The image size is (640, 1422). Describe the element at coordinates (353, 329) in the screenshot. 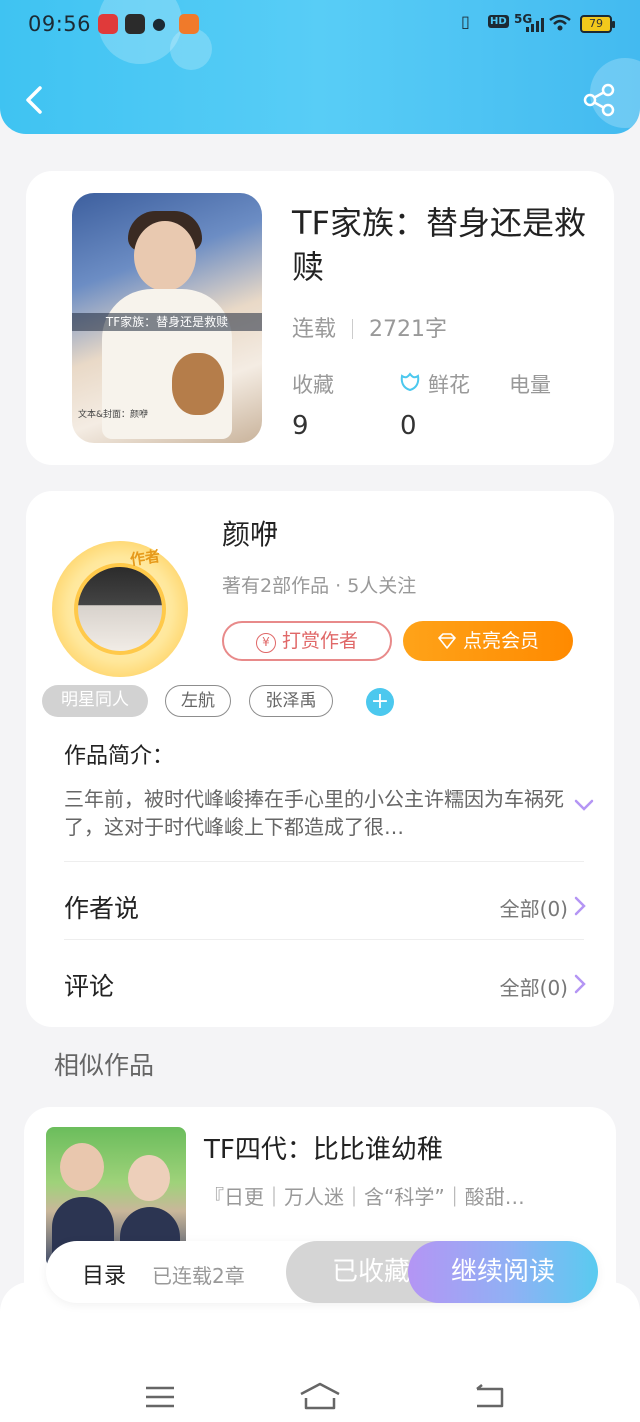

I see `meta-separator` at that location.